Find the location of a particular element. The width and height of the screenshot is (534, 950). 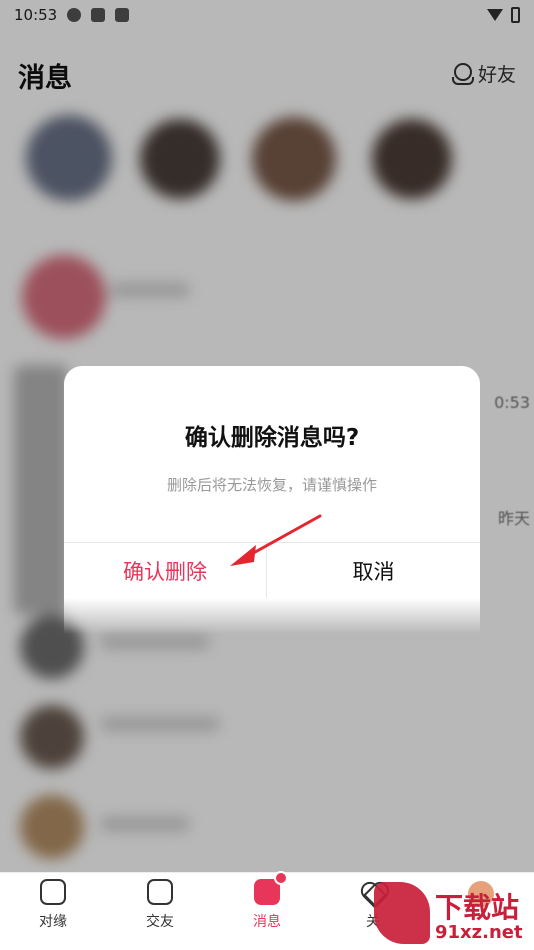

dialog-title: 确认删除消息吗? is located at coordinates (272, 438).